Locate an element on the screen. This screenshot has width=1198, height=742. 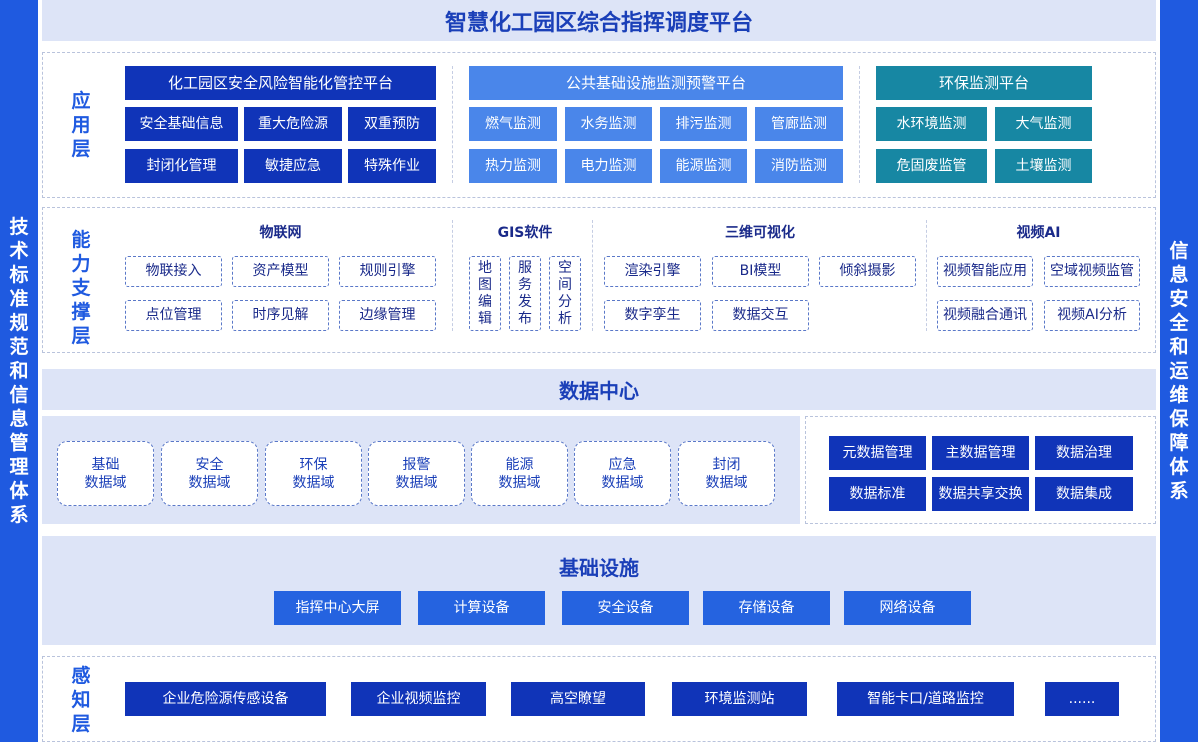
capability-item: 倾斜摄影 is located at coordinates (867, 271).